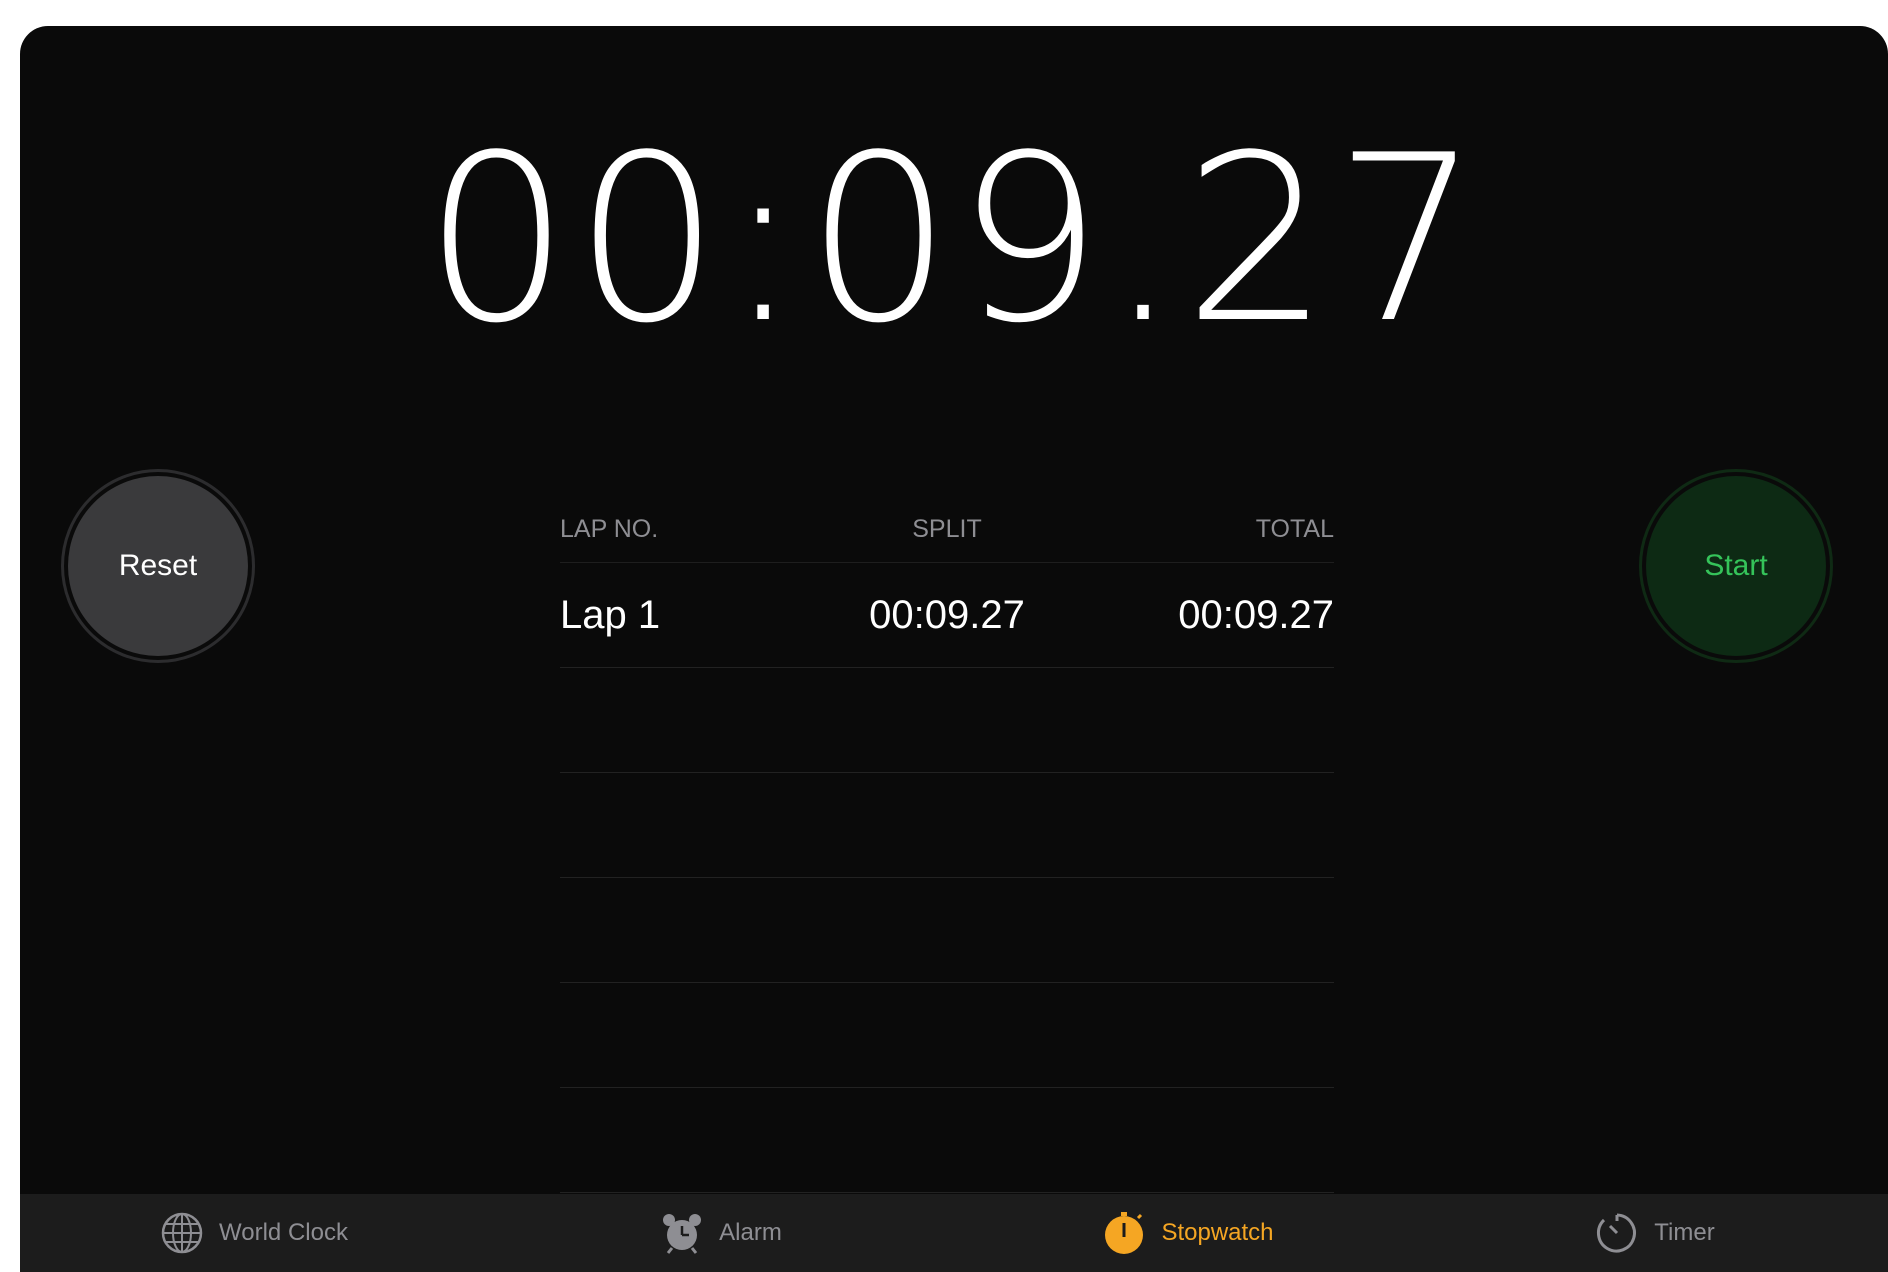 The width and height of the screenshot is (1888, 1272). What do you see at coordinates (610, 614) in the screenshot?
I see `lap-number: Lap 1` at bounding box center [610, 614].